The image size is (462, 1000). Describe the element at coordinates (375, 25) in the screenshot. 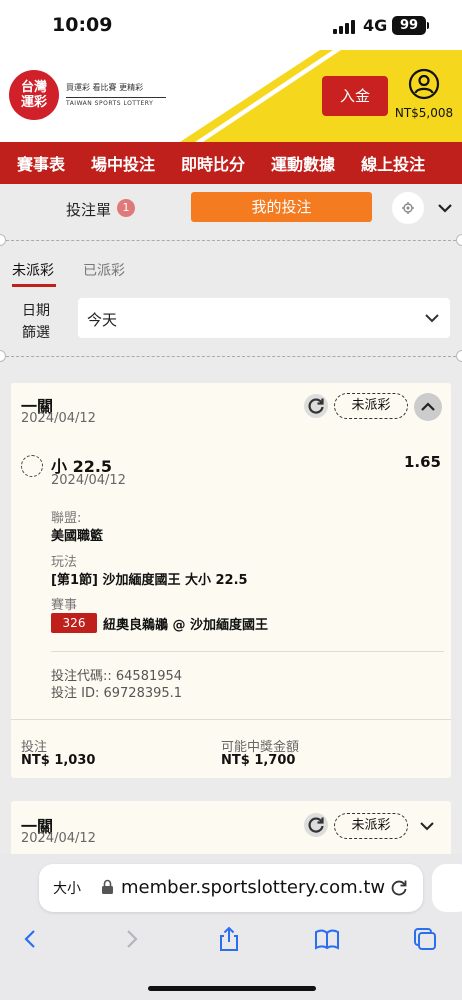

I see `network-type: 4G` at that location.